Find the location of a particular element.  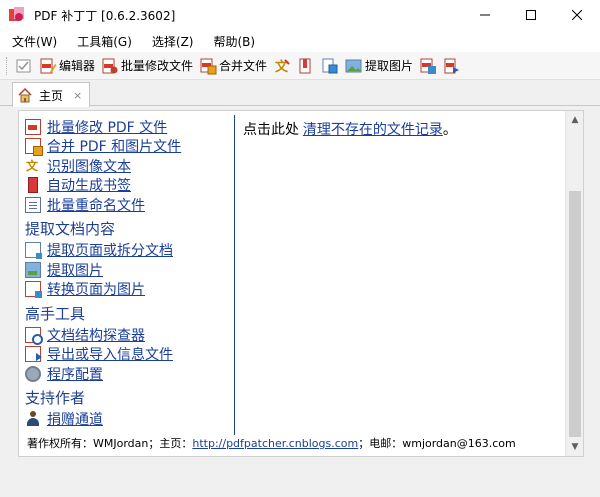

split-button is located at coordinates (330, 66).